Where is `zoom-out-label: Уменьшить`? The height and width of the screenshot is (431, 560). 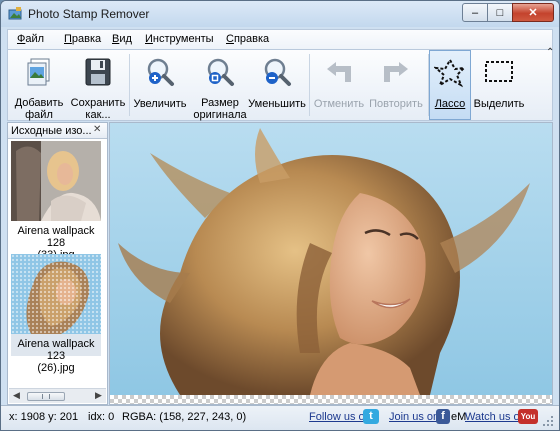 zoom-out-label: Уменьшить is located at coordinates (277, 104).